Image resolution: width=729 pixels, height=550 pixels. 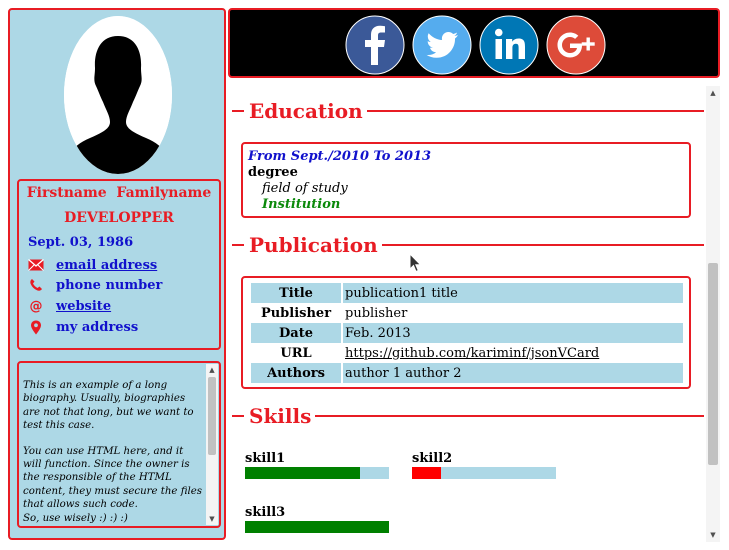 I want to click on job-title: DEVELOPPER, so click(x=119, y=218).